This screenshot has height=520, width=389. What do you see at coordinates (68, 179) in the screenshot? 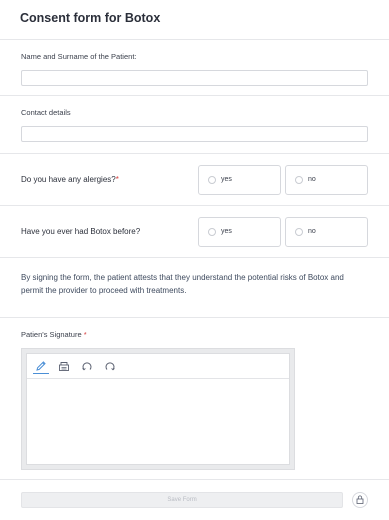
I see `allergies-question-text: Do you have any alergies?` at bounding box center [68, 179].